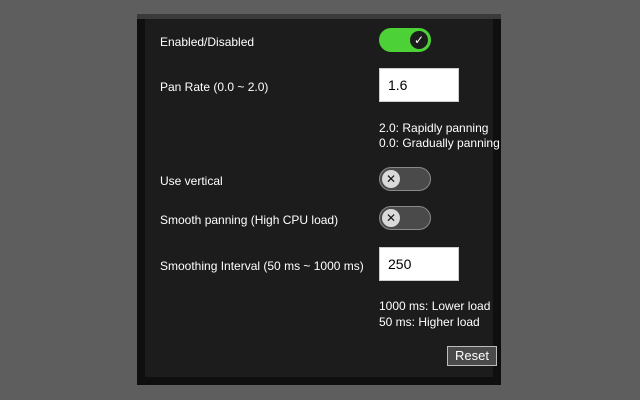  What do you see at coordinates (191, 181) in the screenshot?
I see `use-vertical-label: Use vertical` at bounding box center [191, 181].